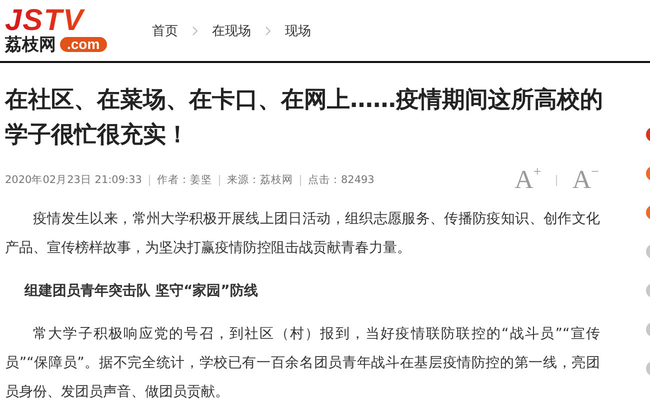 Image resolution: width=650 pixels, height=408 pixels. What do you see at coordinates (30, 44) in the screenshot?
I see `logo-site-name: 荔枝网` at bounding box center [30, 44].